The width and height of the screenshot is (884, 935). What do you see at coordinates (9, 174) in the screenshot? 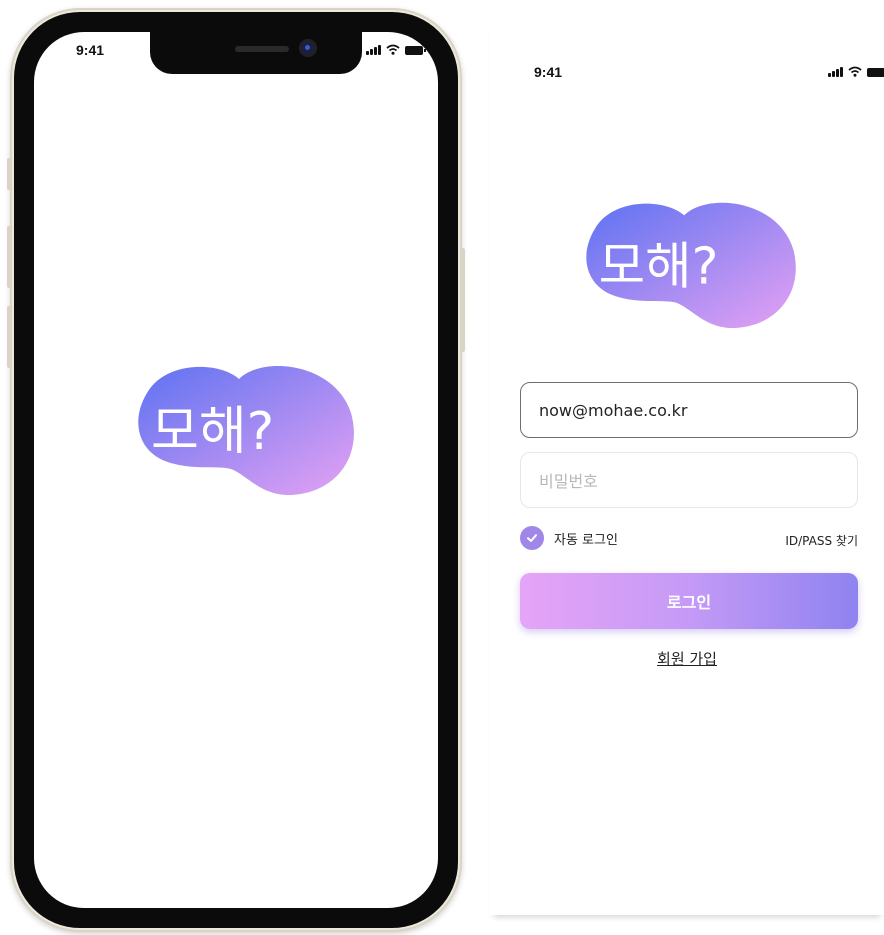
I see `mute-switch` at bounding box center [9, 174].